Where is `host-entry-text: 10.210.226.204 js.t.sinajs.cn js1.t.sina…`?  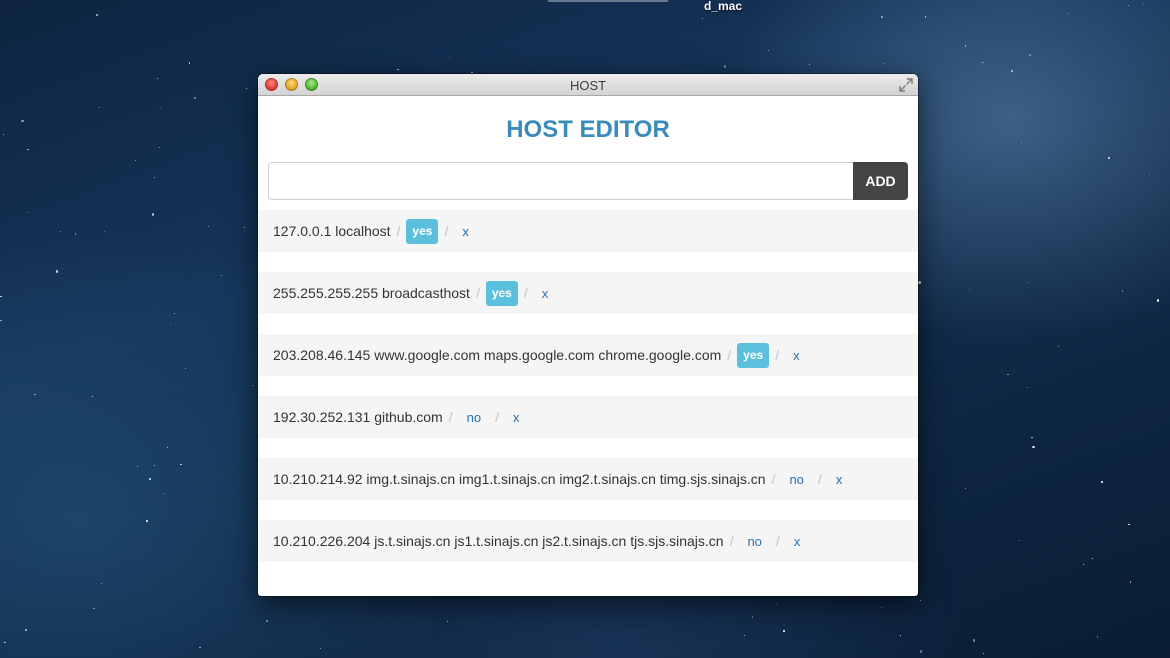 host-entry-text: 10.210.226.204 js.t.sinajs.cn js1.t.sina… is located at coordinates (498, 541).